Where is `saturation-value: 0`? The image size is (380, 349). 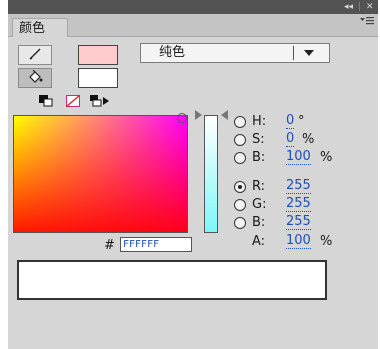
saturation-value: 0 is located at coordinates (290, 139).